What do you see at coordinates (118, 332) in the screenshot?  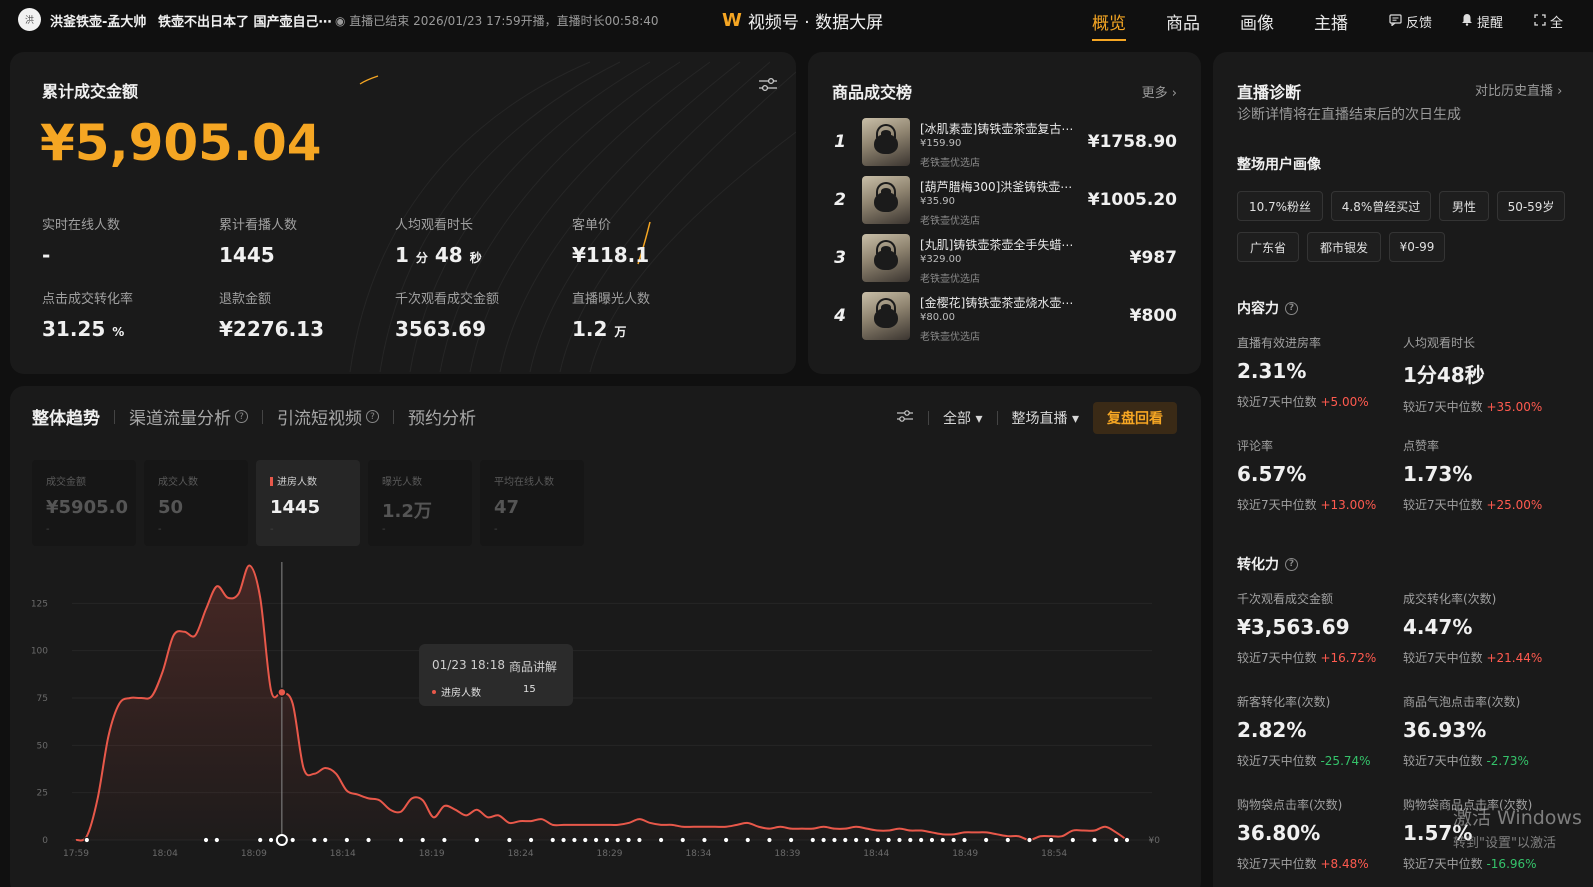 I see `metric-unit: %` at bounding box center [118, 332].